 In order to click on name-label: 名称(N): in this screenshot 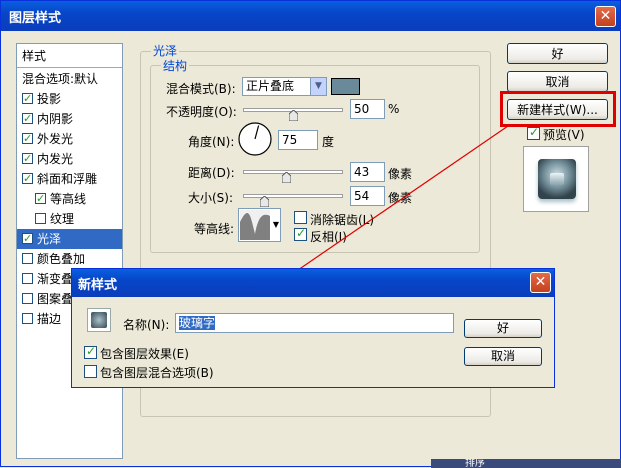, I will do `click(146, 325)`.